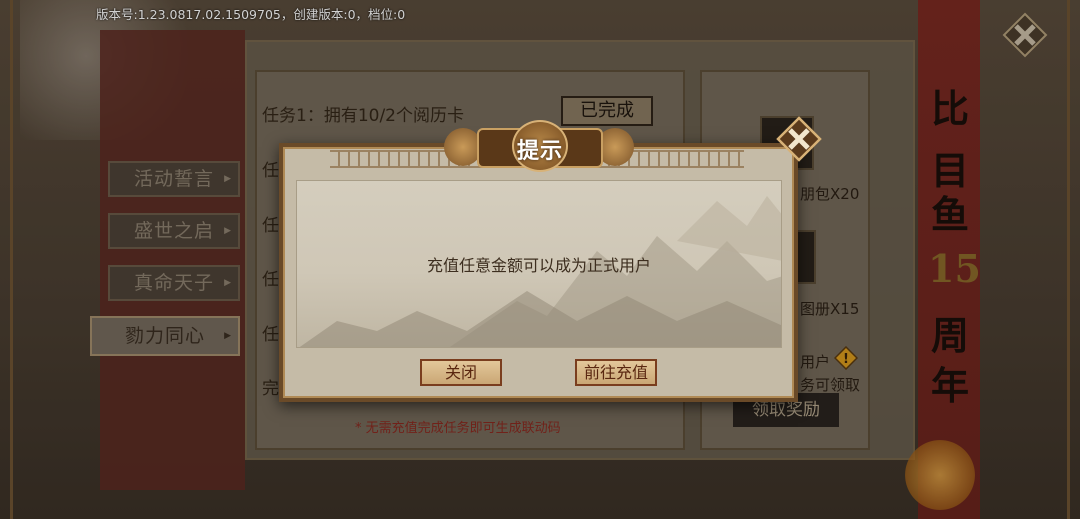  What do you see at coordinates (461, 372) in the screenshot?
I see `close-button: 关闭` at bounding box center [461, 372].